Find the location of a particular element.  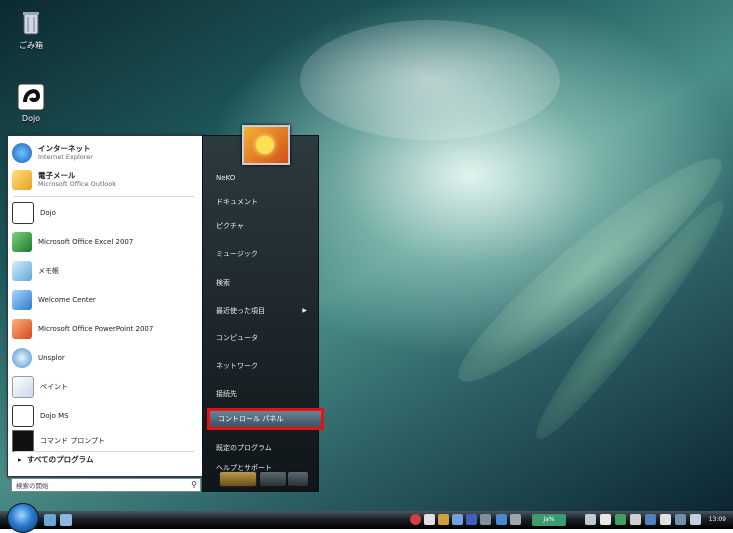

recent-items-label: 最近使った項目 is located at coordinates (240, 311).